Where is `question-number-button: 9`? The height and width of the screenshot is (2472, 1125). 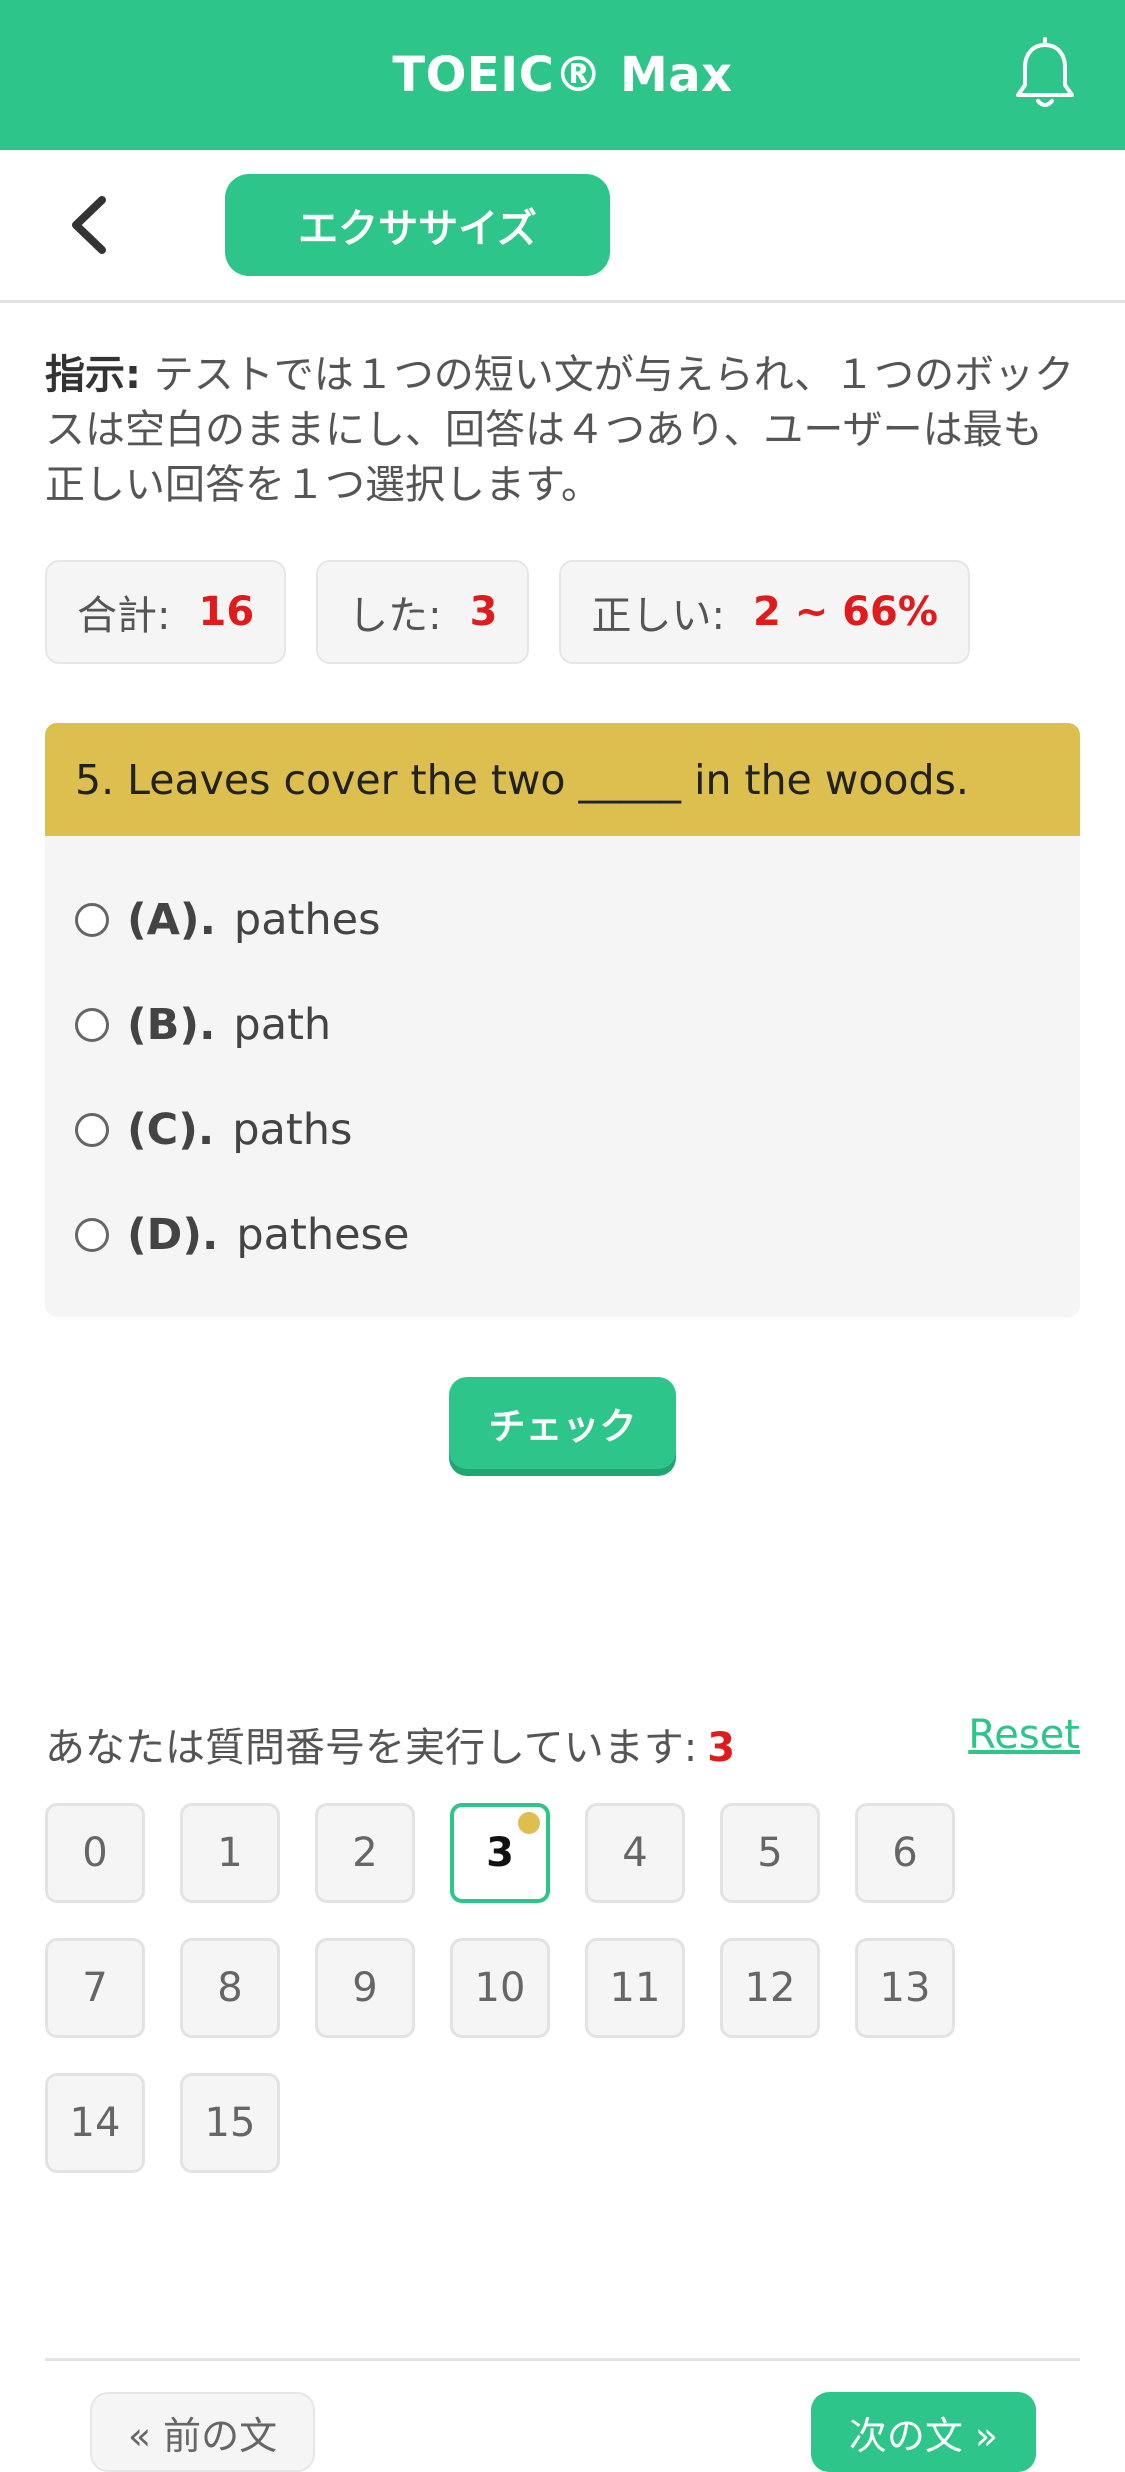 question-number-button: 9 is located at coordinates (365, 1988).